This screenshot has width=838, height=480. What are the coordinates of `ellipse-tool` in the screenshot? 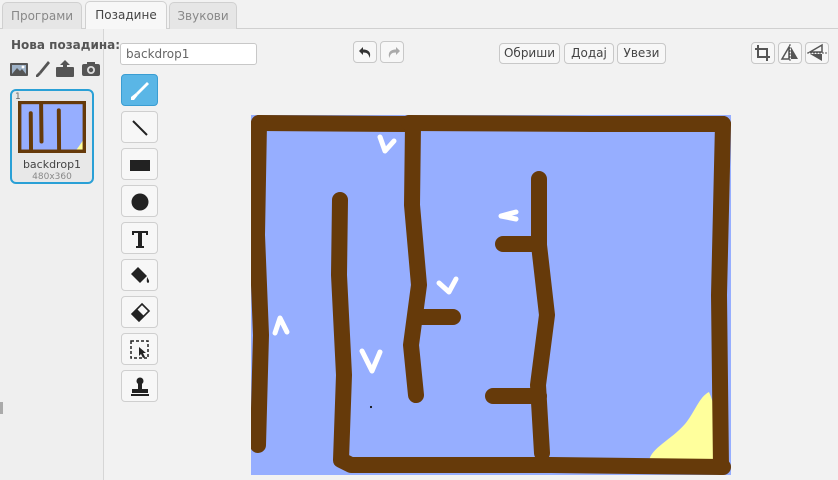 It's located at (139, 201).